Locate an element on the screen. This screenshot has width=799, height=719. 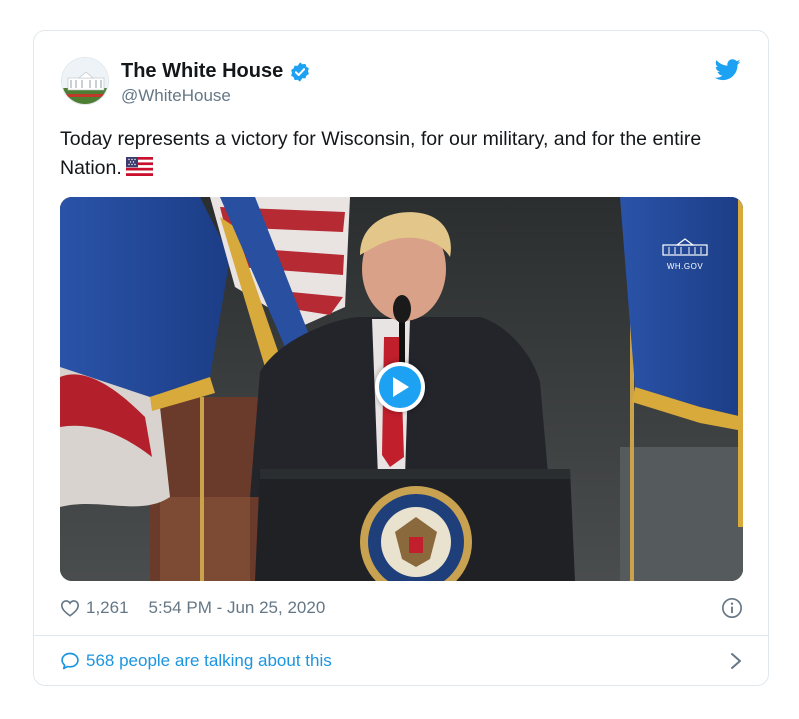
conversation-link: 568 people are talking about this is located at coordinates (401, 661).